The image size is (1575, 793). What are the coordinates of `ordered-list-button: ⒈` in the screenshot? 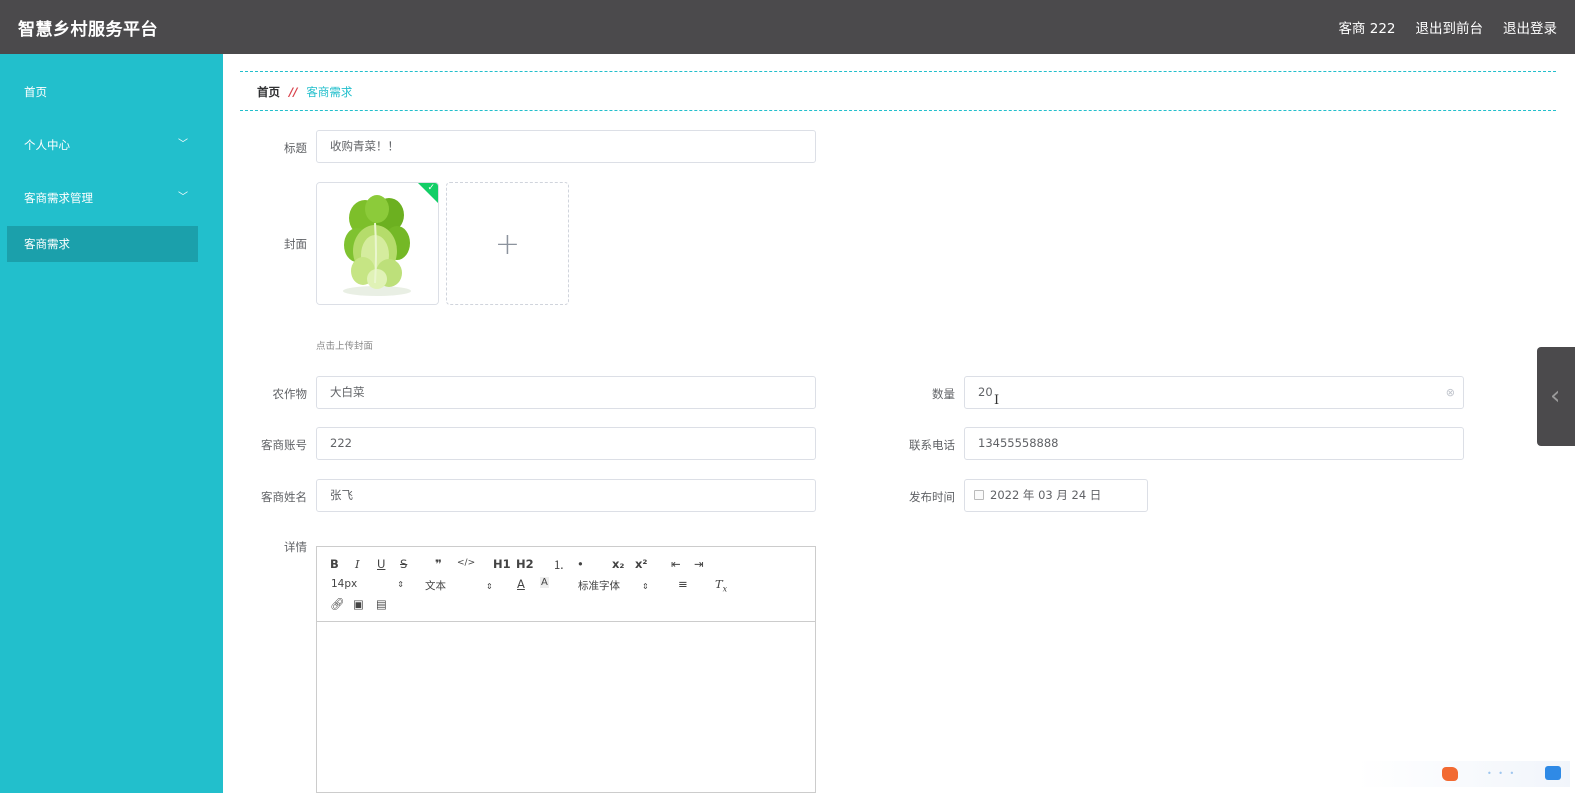 It's located at (559, 565).